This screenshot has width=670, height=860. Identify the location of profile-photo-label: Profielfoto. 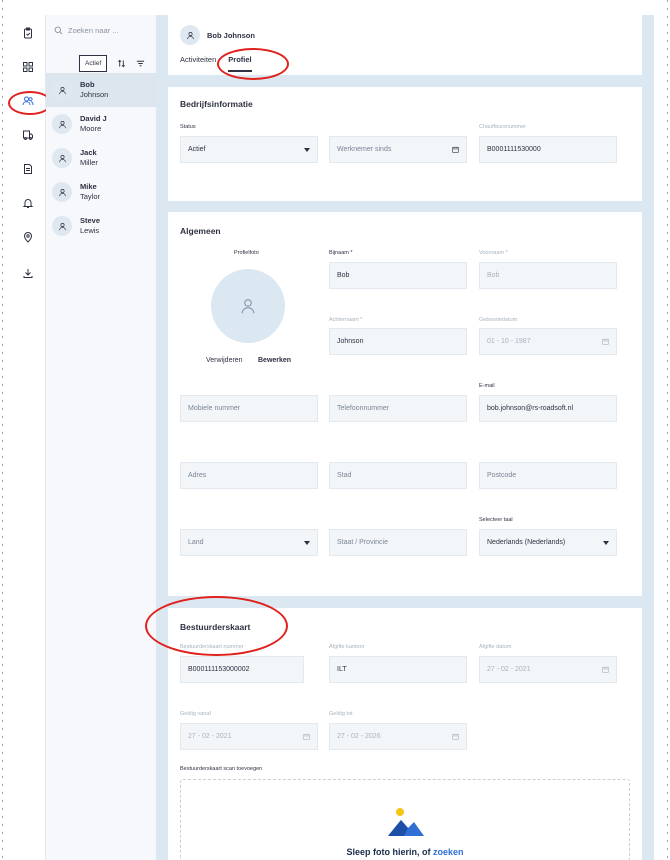
(246, 253).